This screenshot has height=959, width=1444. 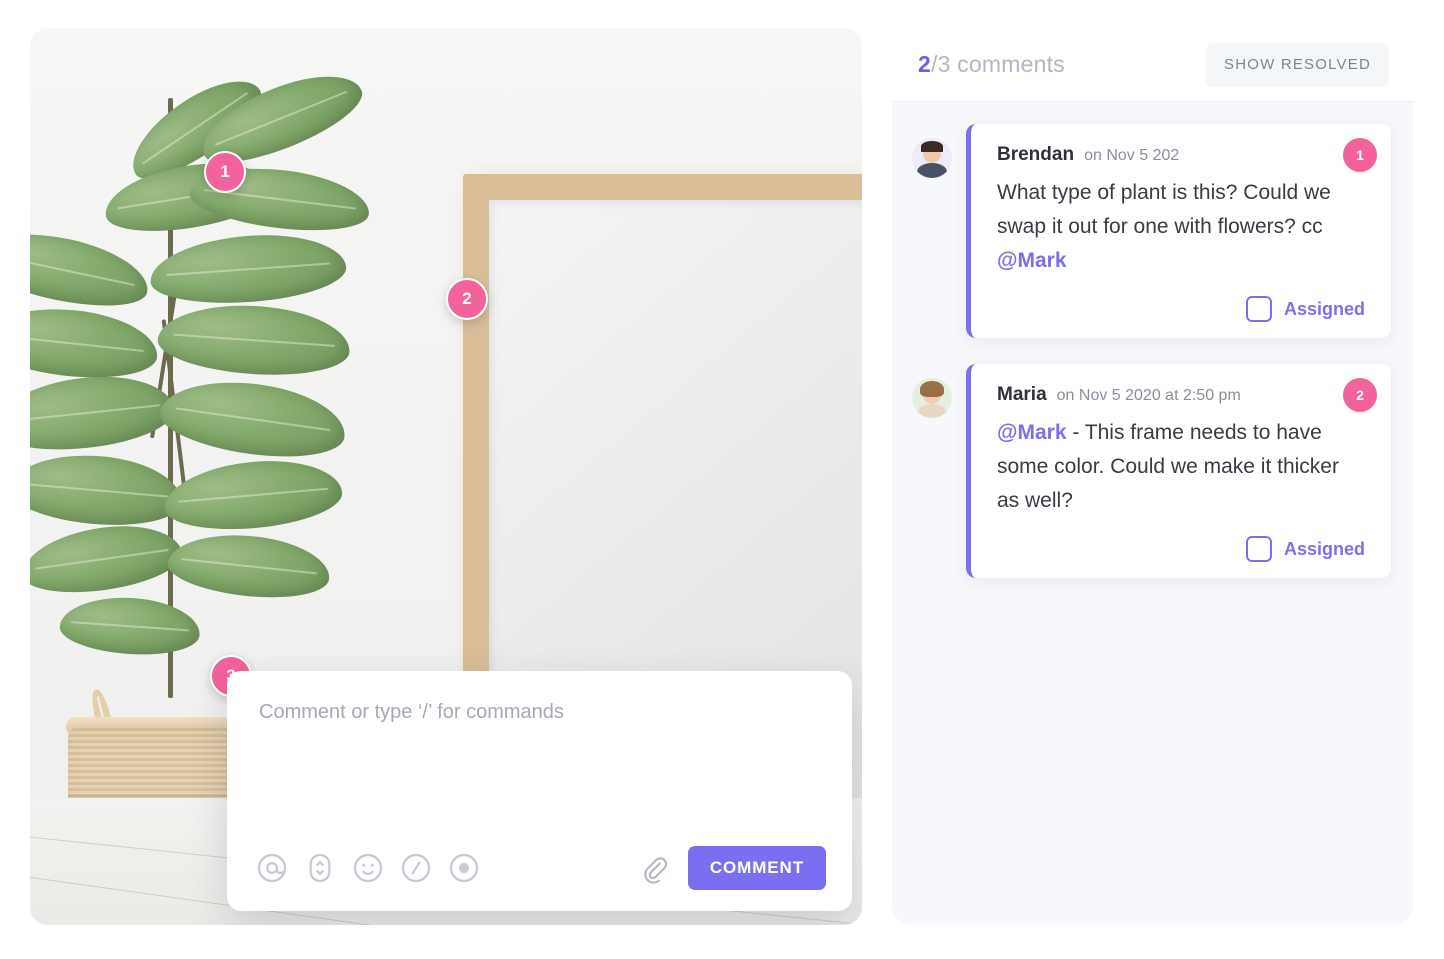 I want to click on comment-count-total: /3 comments, so click(x=998, y=64).